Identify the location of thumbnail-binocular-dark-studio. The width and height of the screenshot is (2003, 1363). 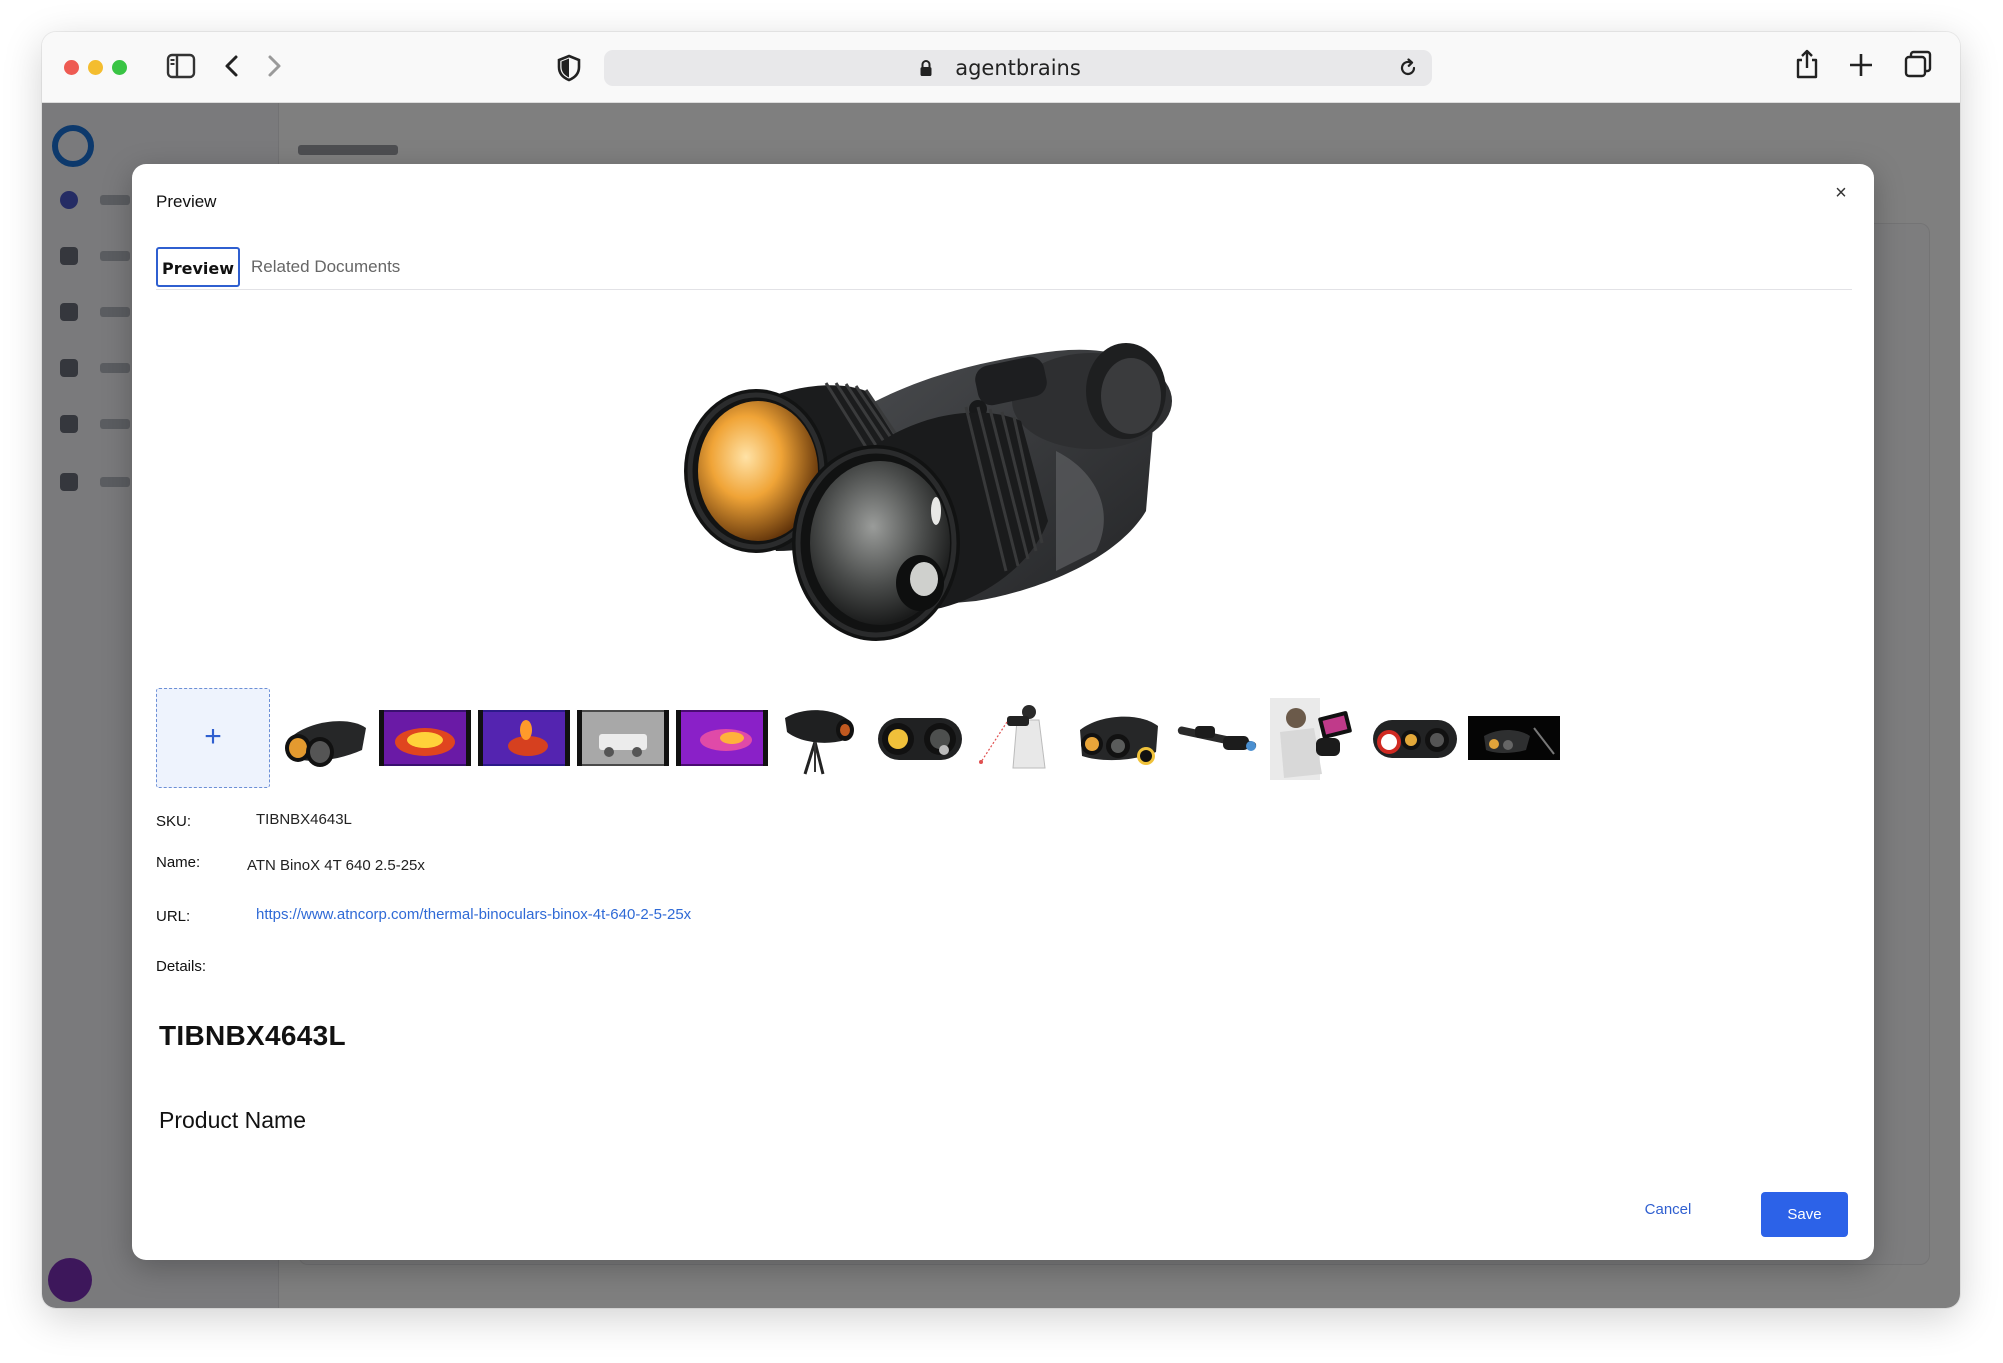
(1514, 739).